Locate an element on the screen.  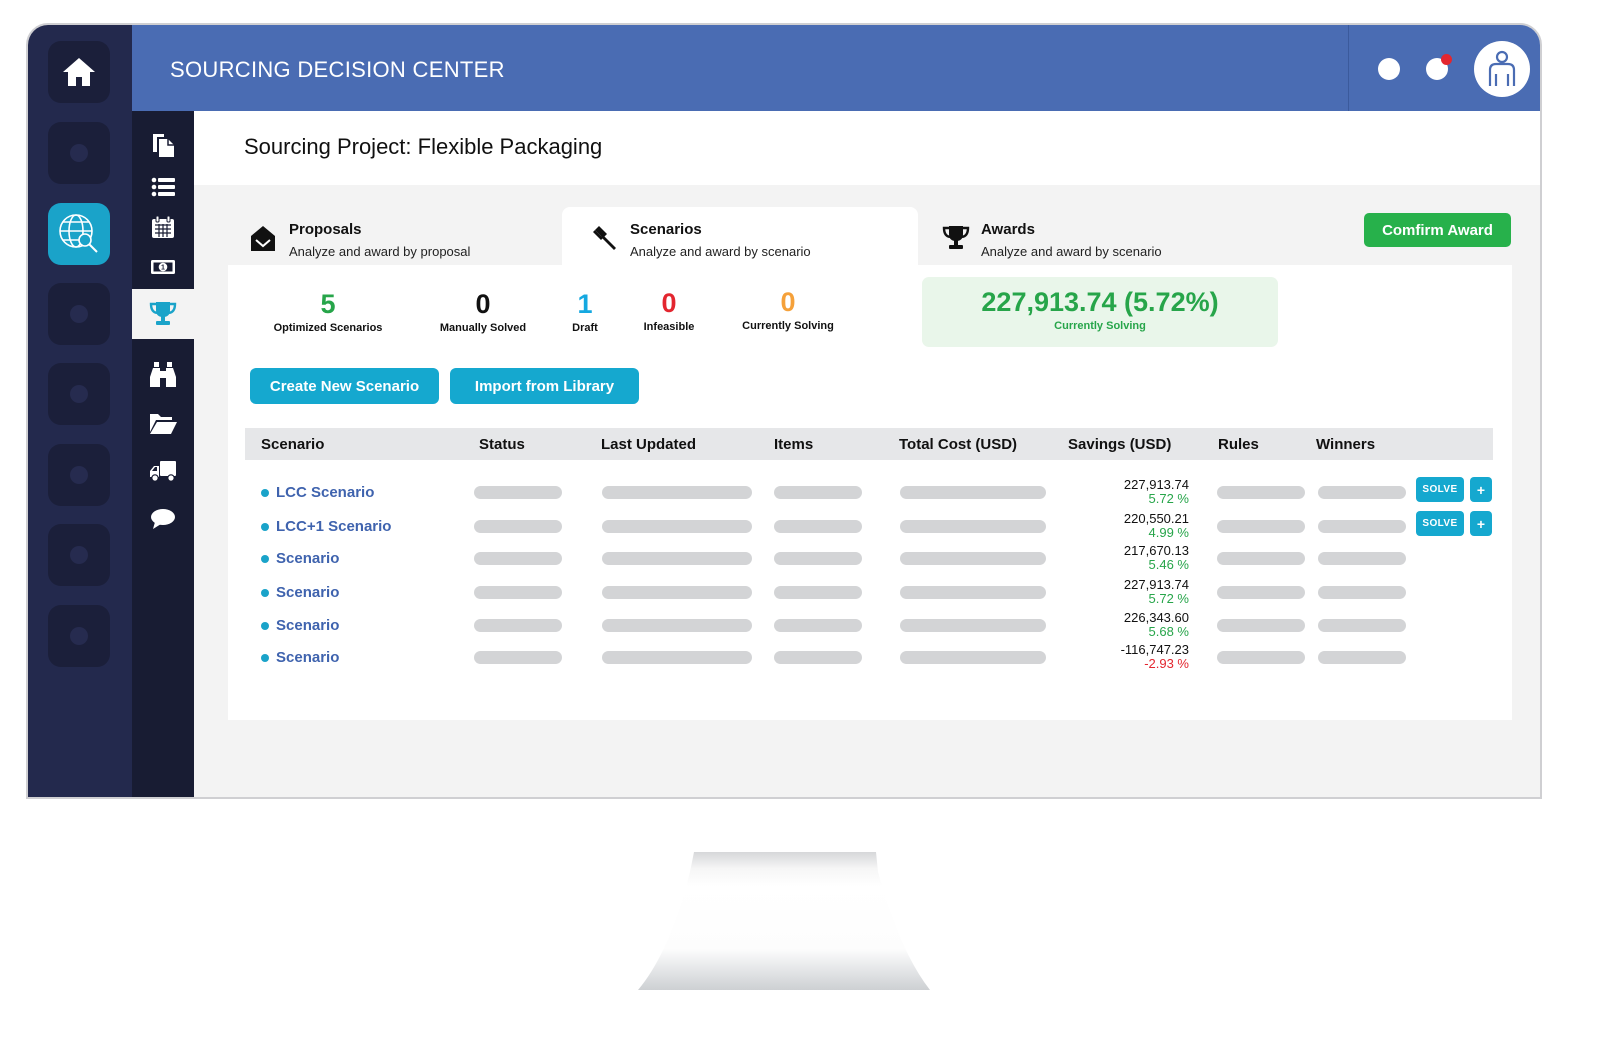
rail-globe-button is located at coordinates (79, 234).